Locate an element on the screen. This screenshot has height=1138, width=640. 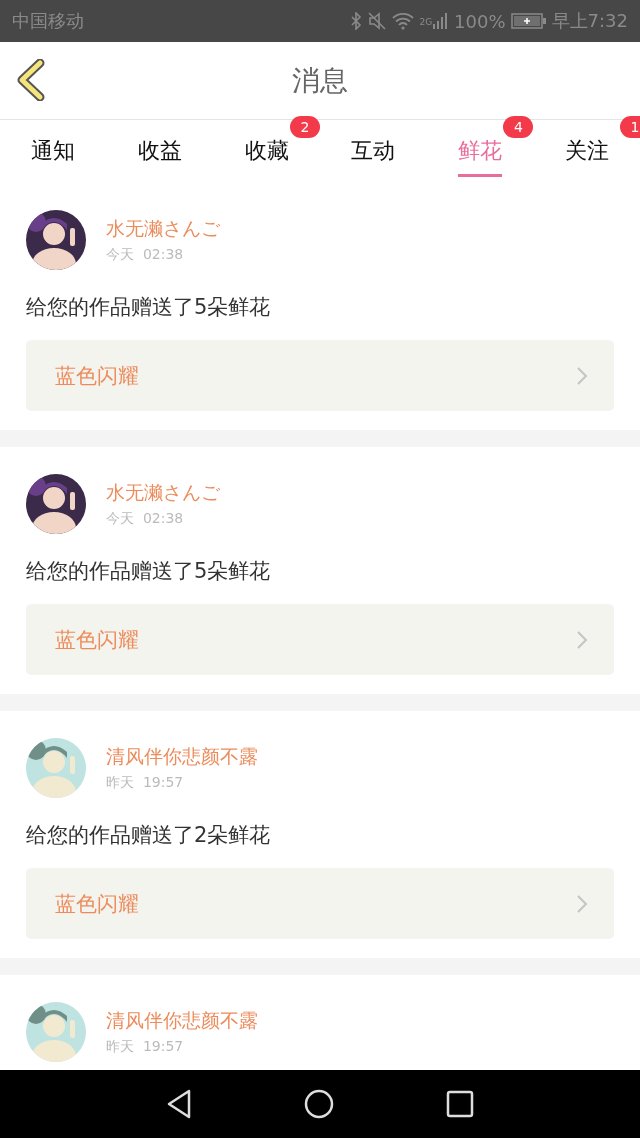
tab: 收藏 is located at coordinates (266, 154).